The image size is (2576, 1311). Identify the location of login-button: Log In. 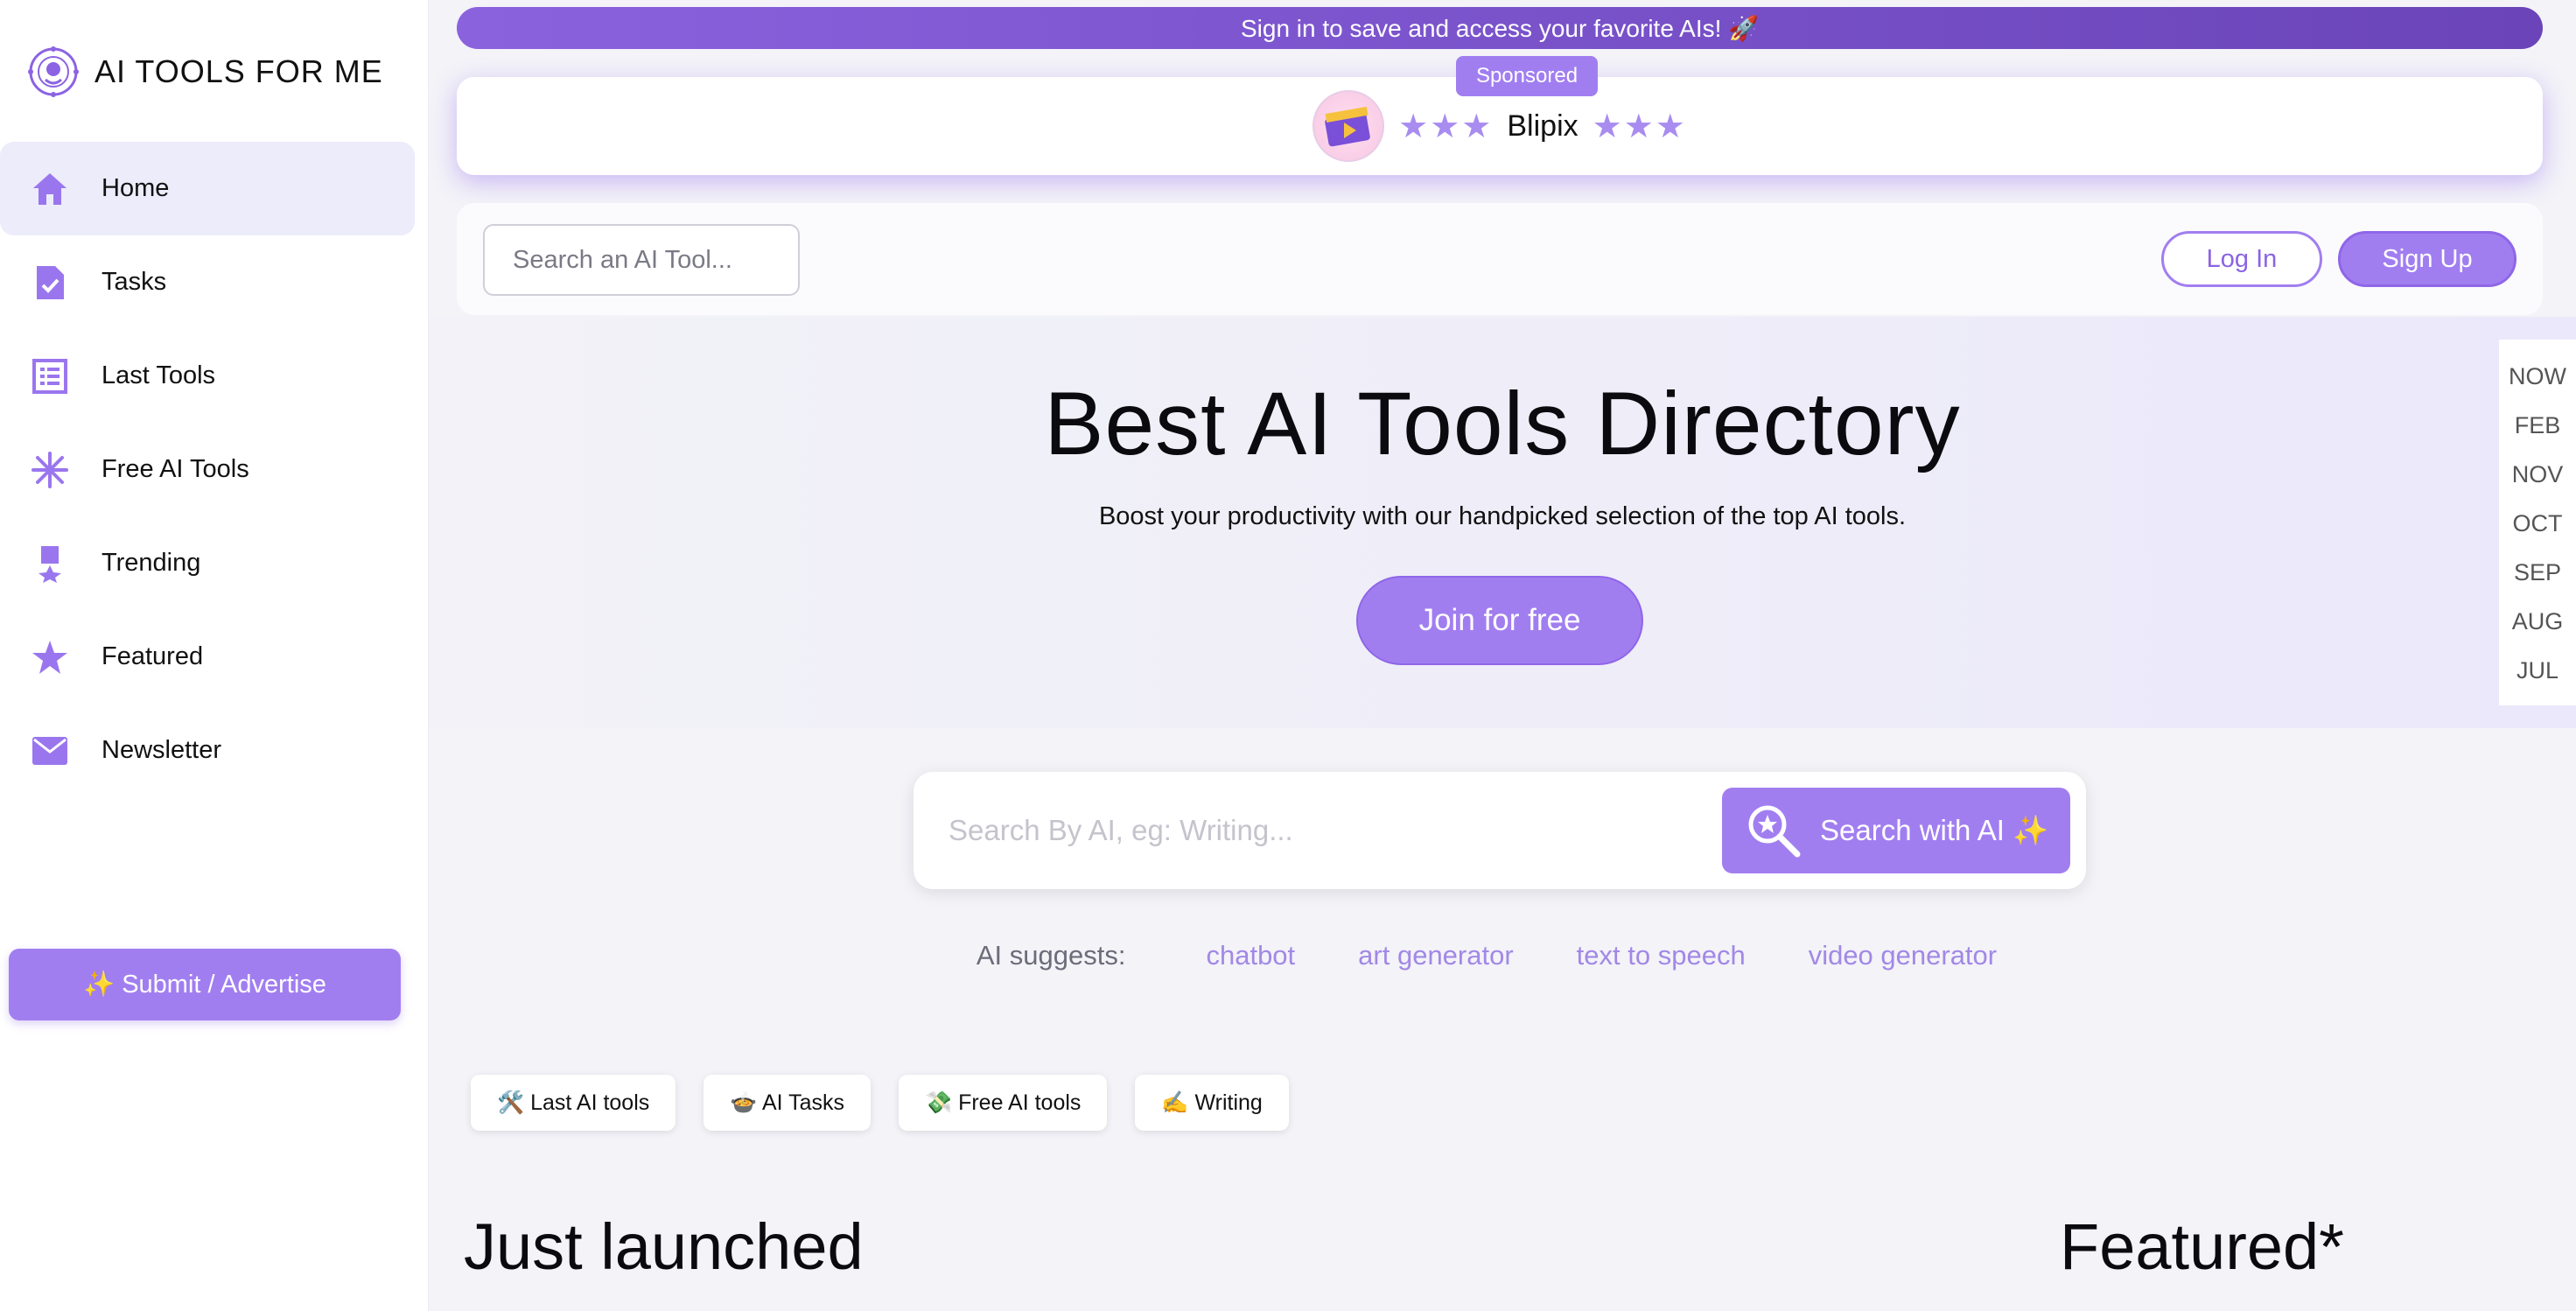
(2241, 259).